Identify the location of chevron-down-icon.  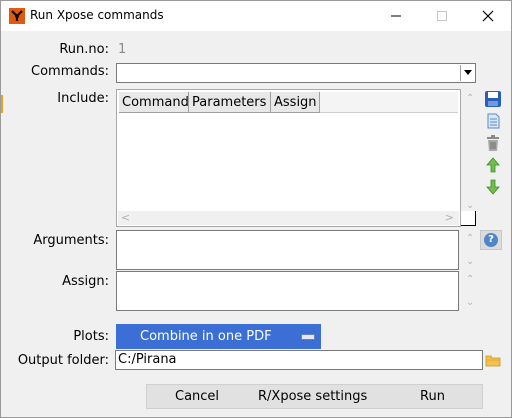
(468, 72).